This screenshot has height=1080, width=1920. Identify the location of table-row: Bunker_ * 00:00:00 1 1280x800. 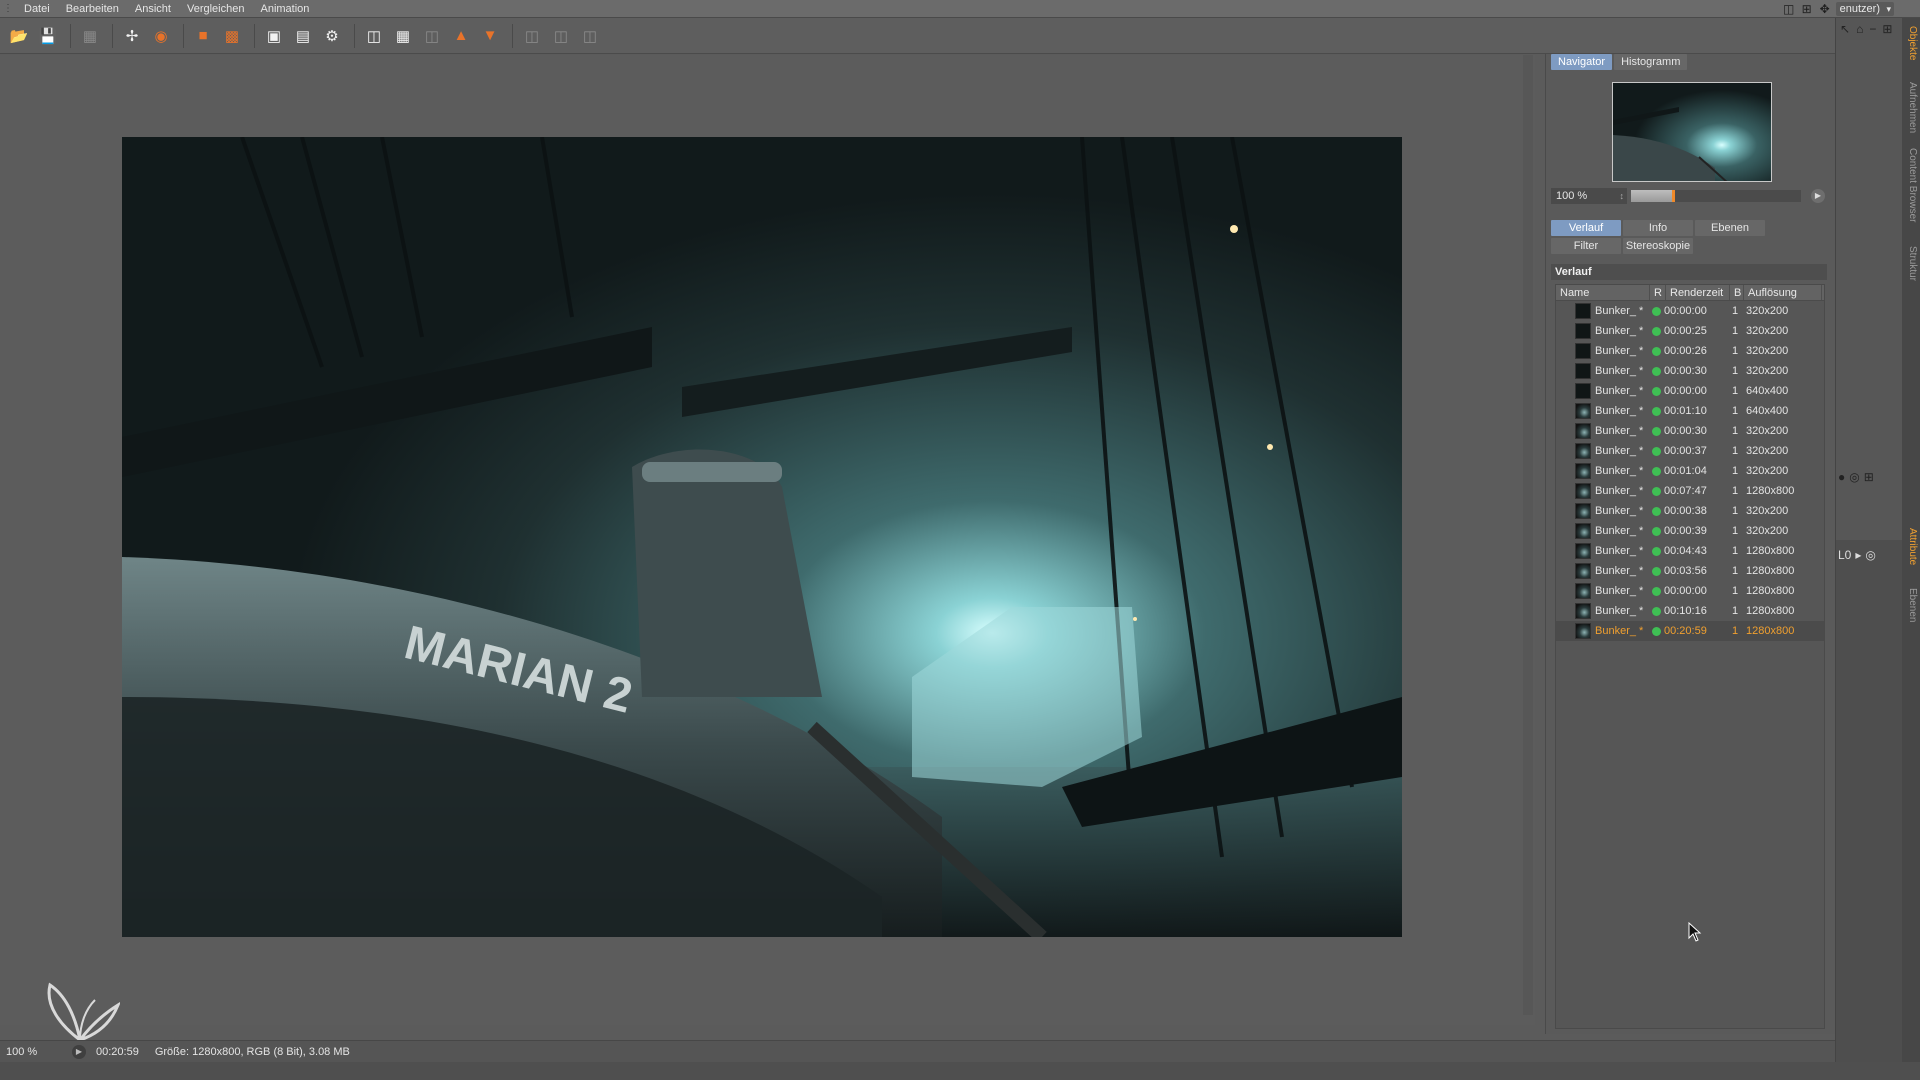
(1690, 591).